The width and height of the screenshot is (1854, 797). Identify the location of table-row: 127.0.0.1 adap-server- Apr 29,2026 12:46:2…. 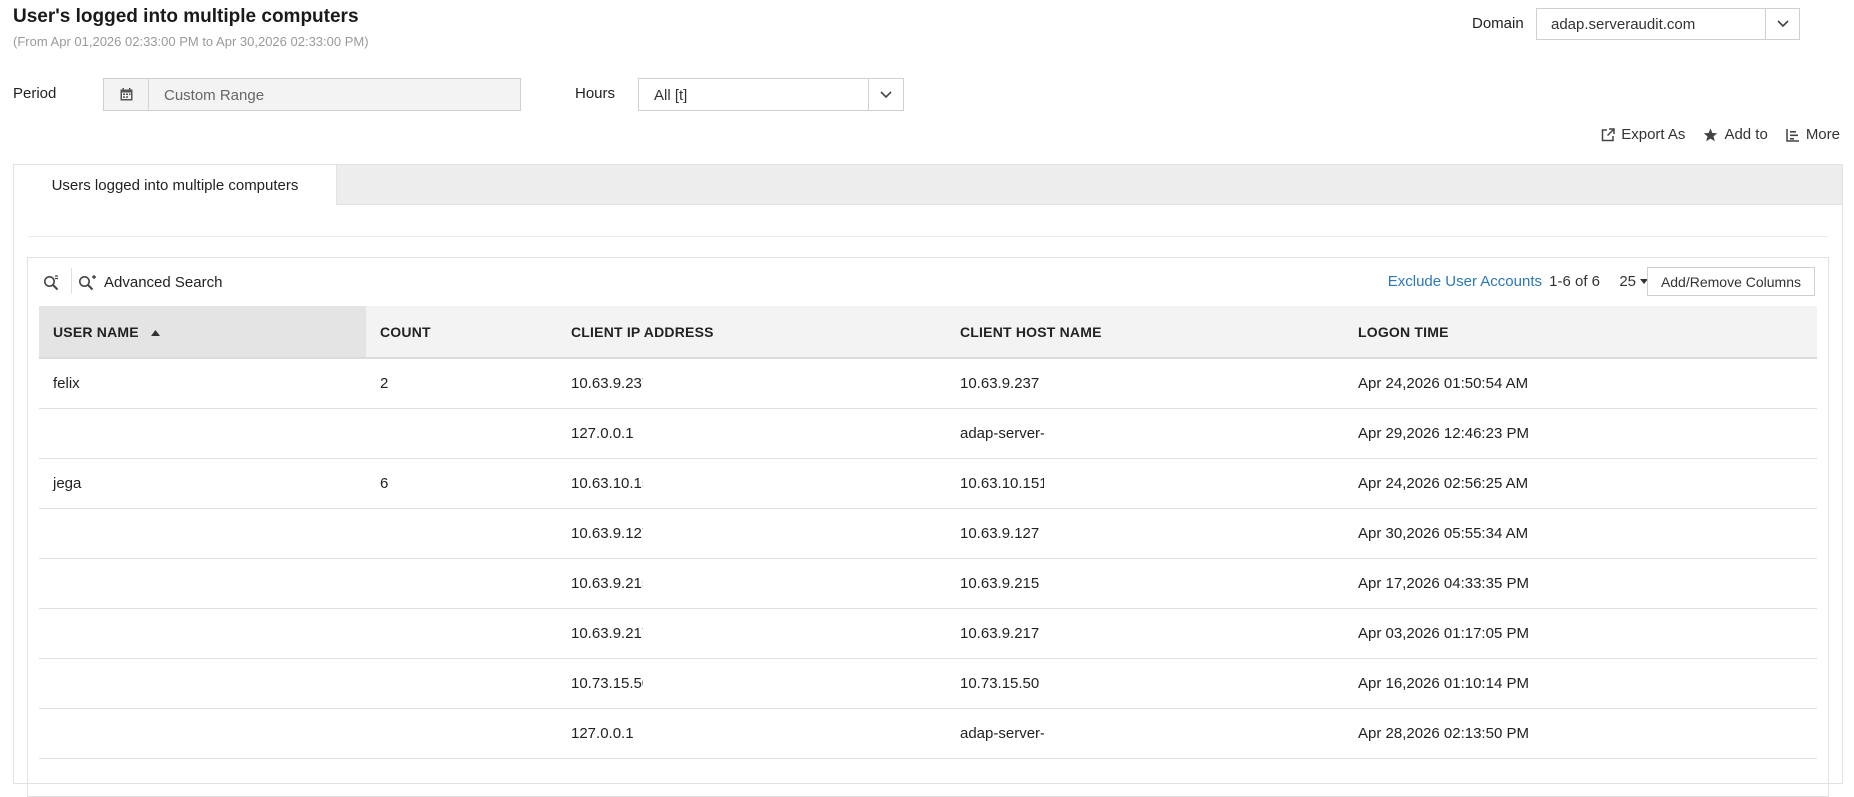
(928, 433).